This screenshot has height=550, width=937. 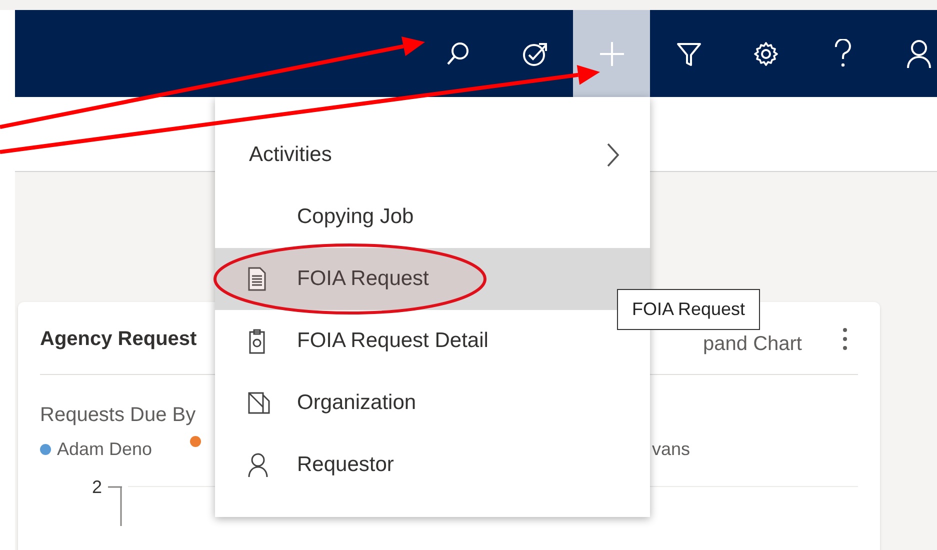 What do you see at coordinates (432, 465) in the screenshot?
I see `menu-item: Requestor` at bounding box center [432, 465].